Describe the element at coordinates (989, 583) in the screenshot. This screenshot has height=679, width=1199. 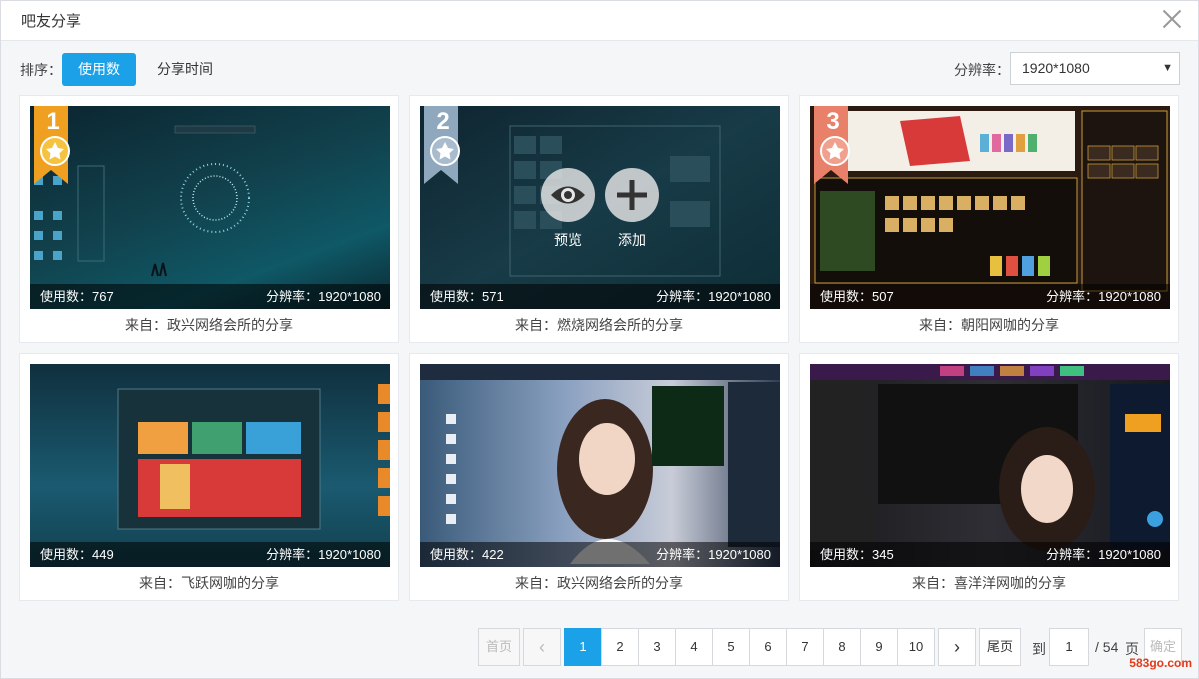
I see `share-source: 来自：喜洋洋网咖的分享` at that location.